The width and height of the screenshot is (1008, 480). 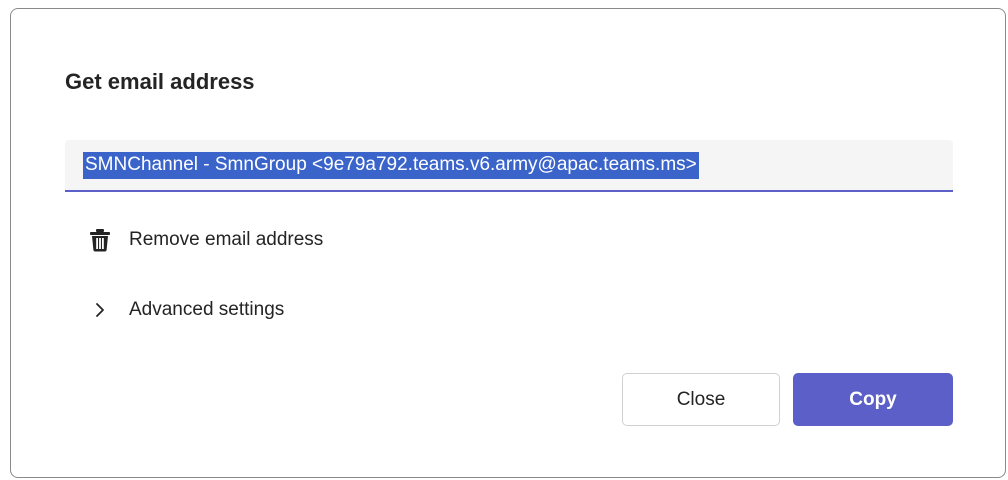 What do you see at coordinates (226, 239) in the screenshot?
I see `remove-email-address-label: Remove email address` at bounding box center [226, 239].